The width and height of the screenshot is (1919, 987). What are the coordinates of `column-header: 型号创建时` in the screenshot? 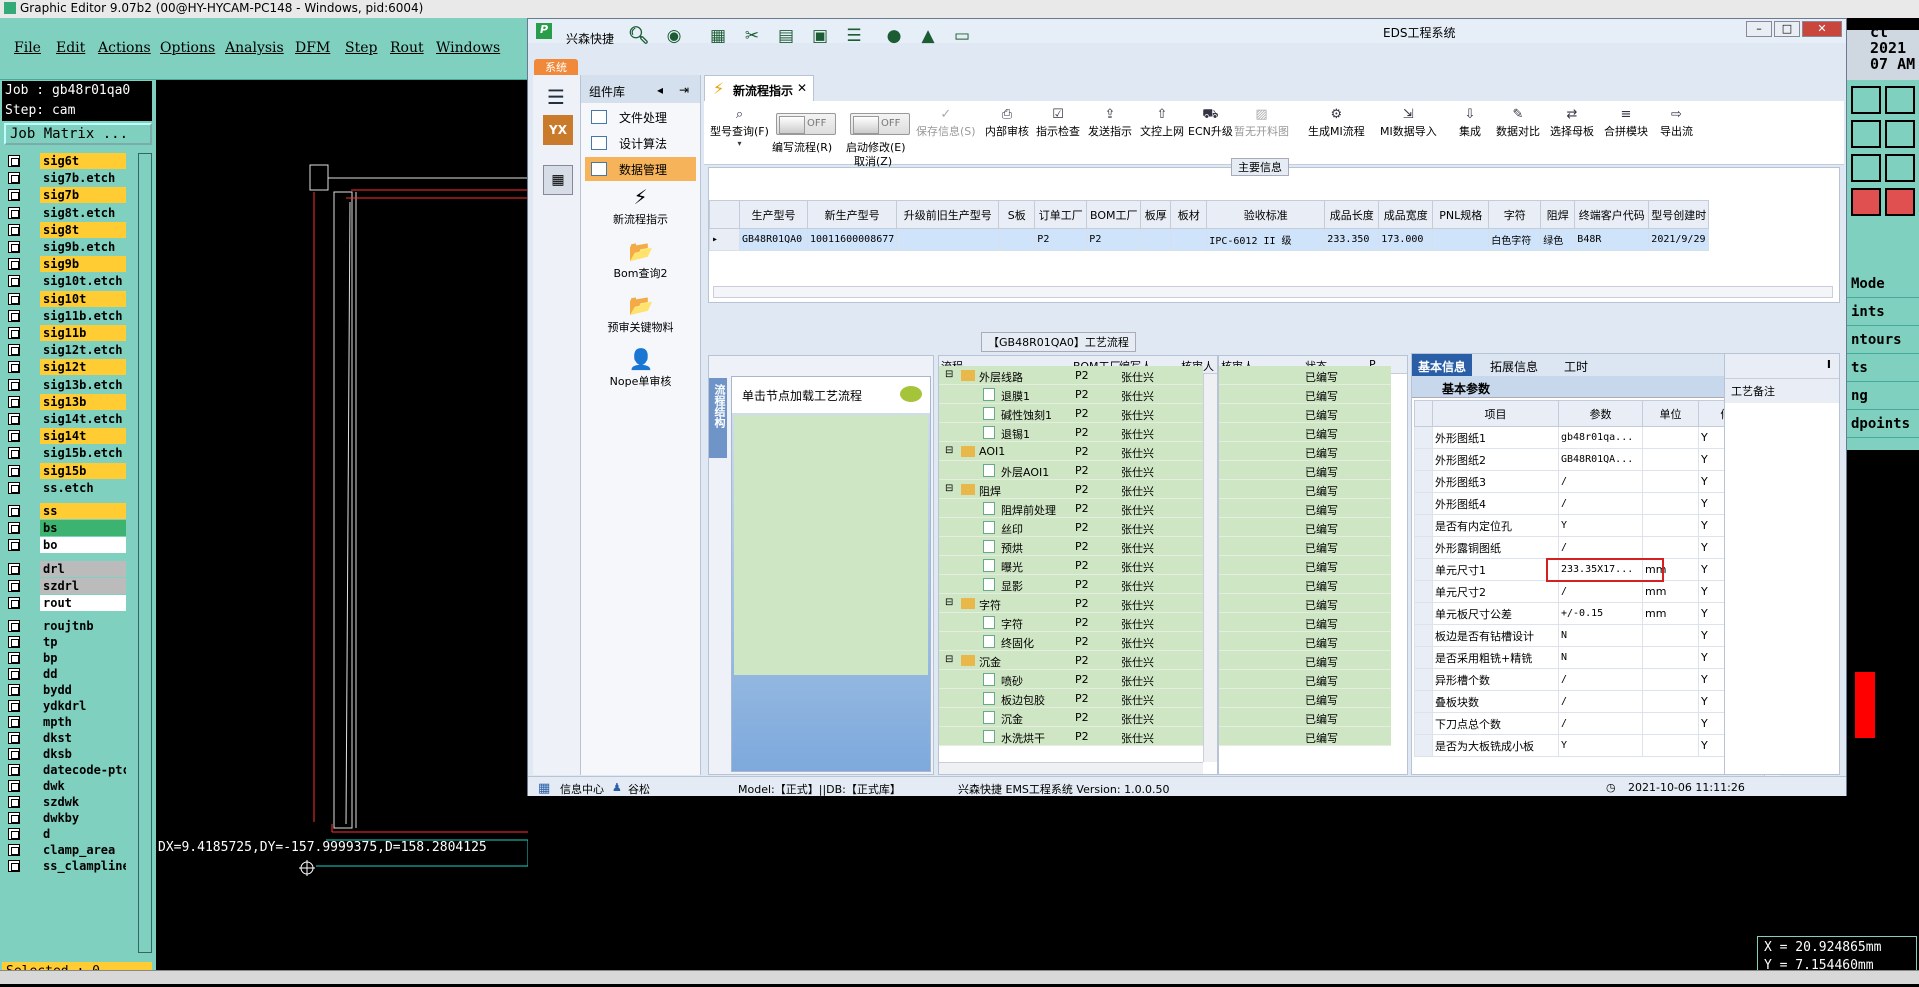 It's located at (1679, 214).